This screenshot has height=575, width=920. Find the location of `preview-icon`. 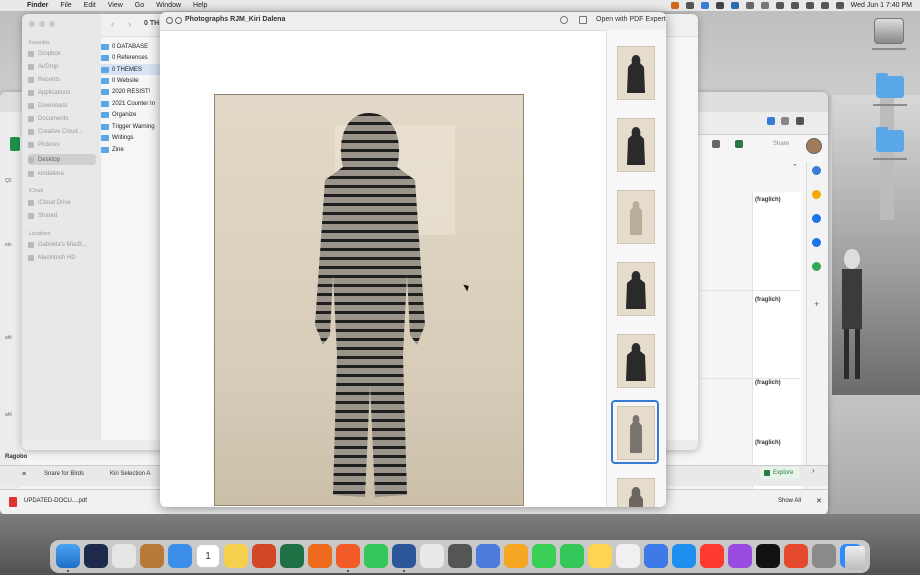

preview-icon is located at coordinates (824, 556).